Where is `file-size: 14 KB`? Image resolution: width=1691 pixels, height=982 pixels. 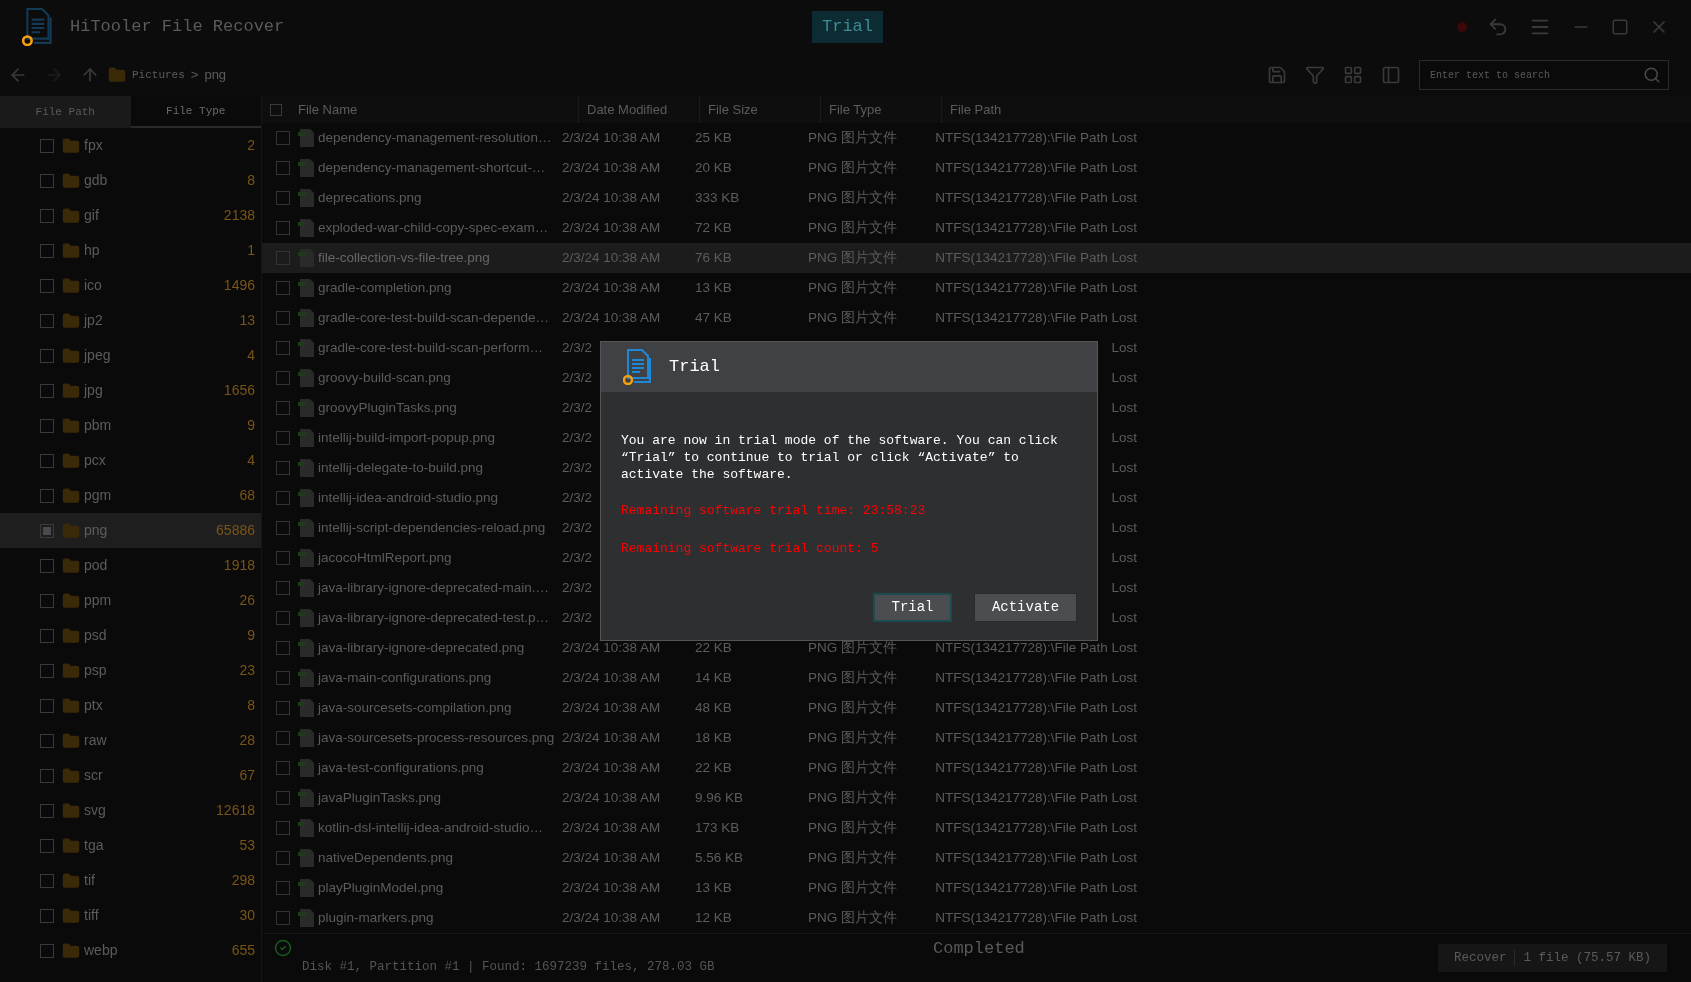 file-size: 14 KB is located at coordinates (713, 677).